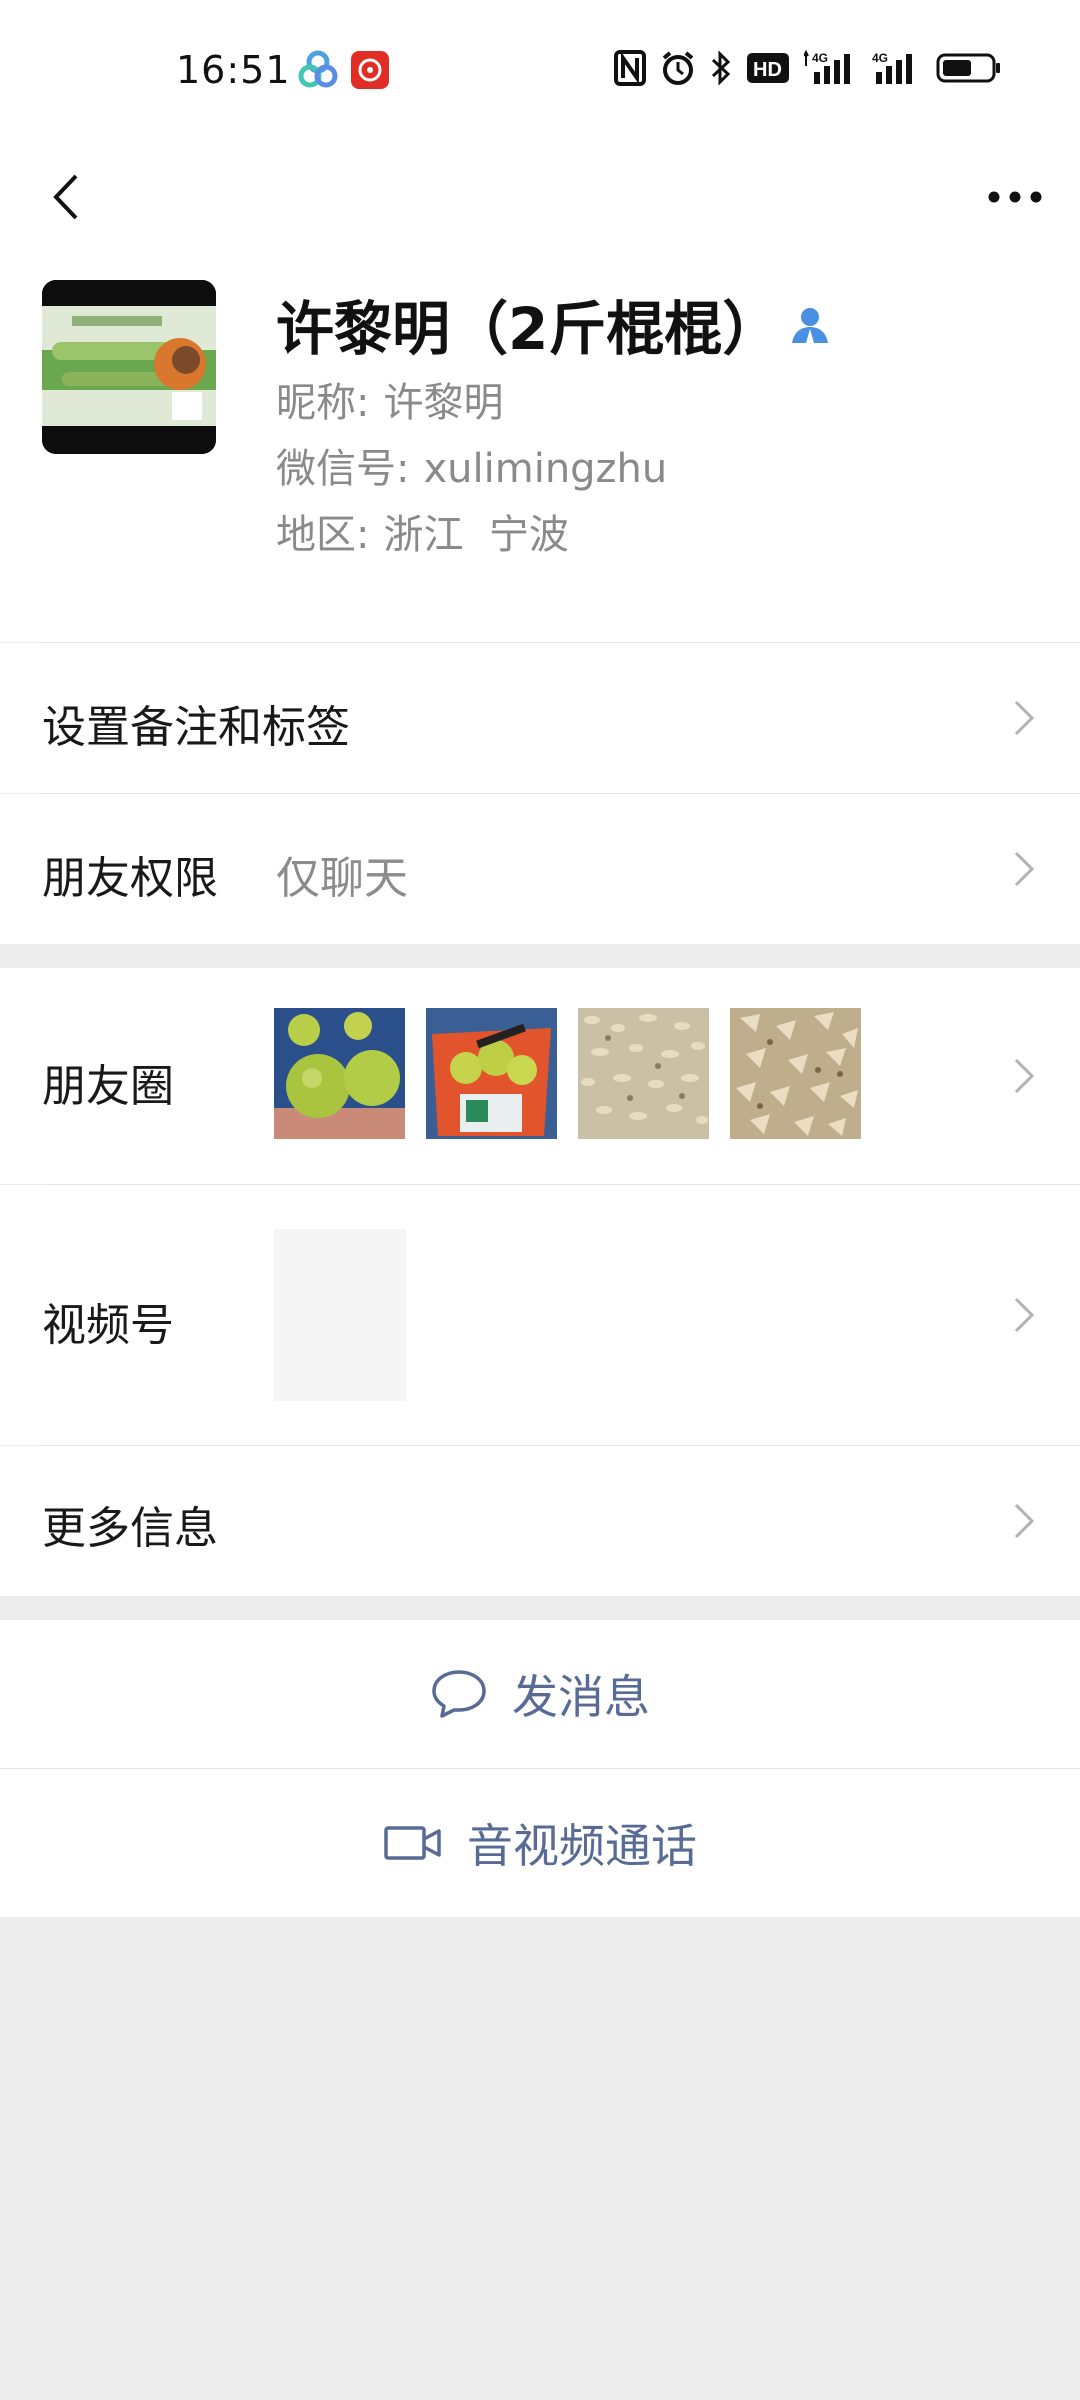 The height and width of the screenshot is (2400, 1080). Describe the element at coordinates (581, 1697) in the screenshot. I see `send-message-label: 发消息` at that location.